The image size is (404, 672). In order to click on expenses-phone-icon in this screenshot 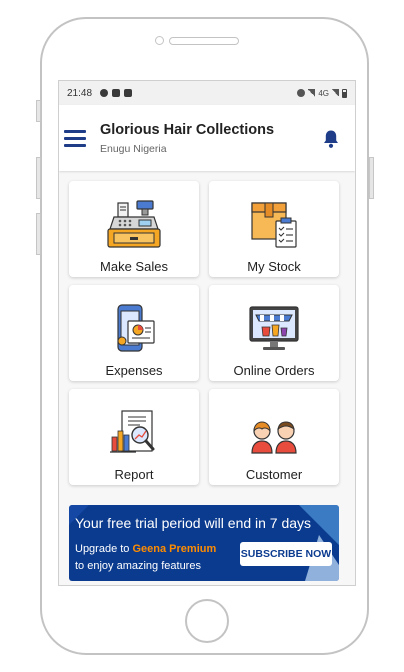, I will do `click(136, 328)`.